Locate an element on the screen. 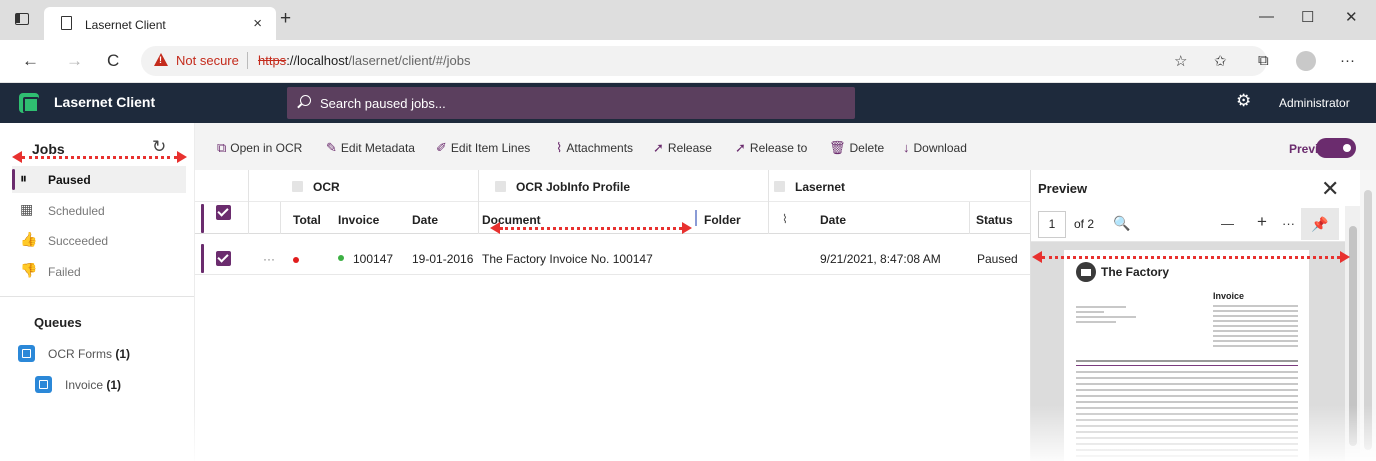 The image size is (1376, 461). sidebar-item-succeeded: 👍 Succeeded is located at coordinates (99, 240).